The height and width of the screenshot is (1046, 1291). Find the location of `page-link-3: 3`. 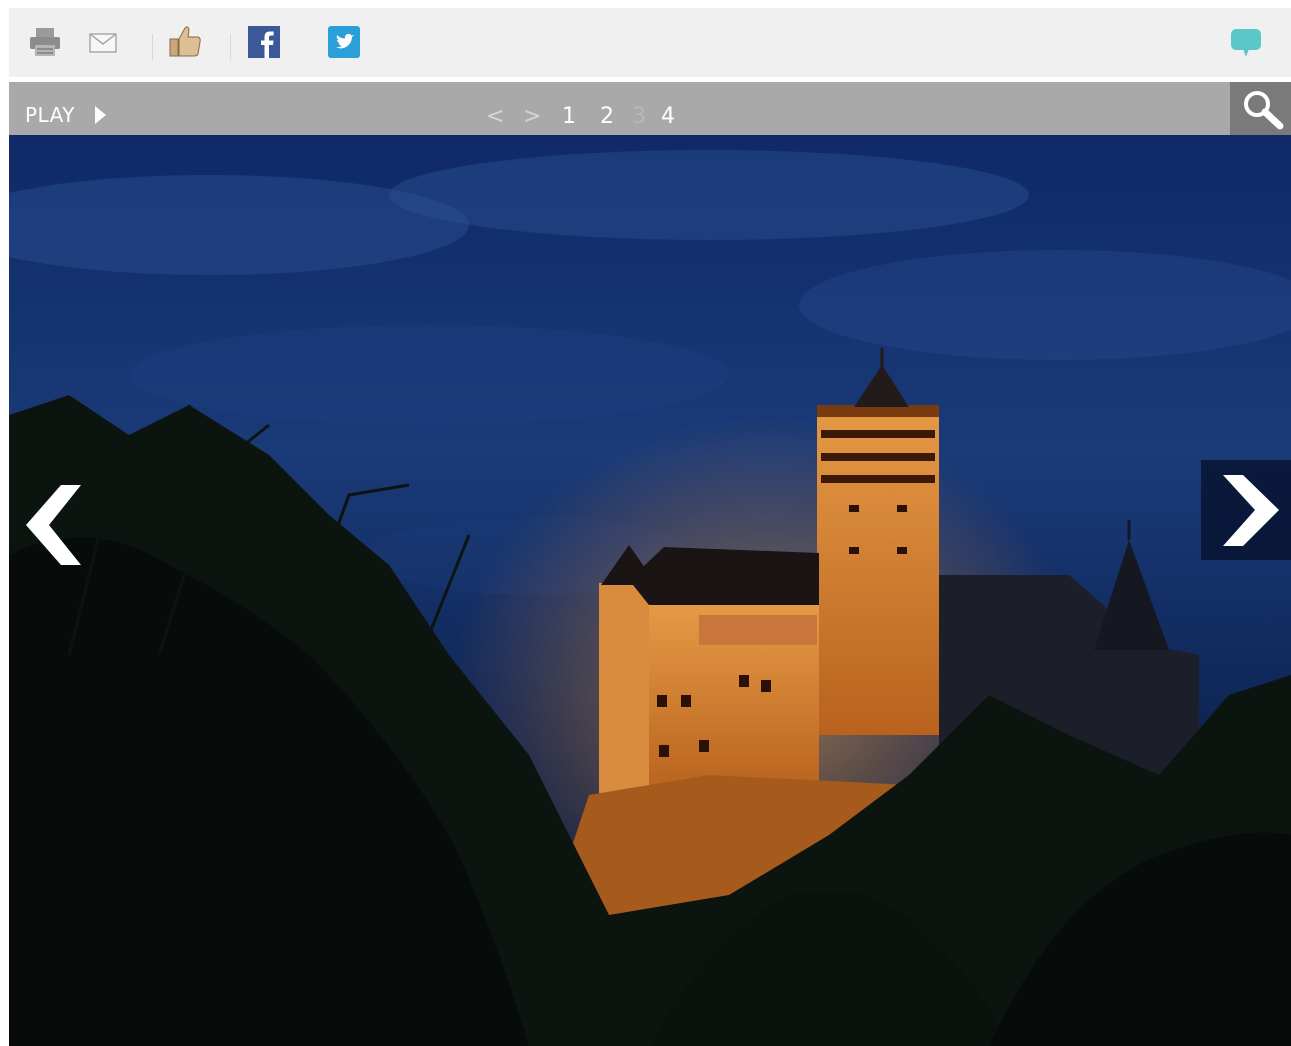

page-link-3: 3 is located at coordinates (639, 116).